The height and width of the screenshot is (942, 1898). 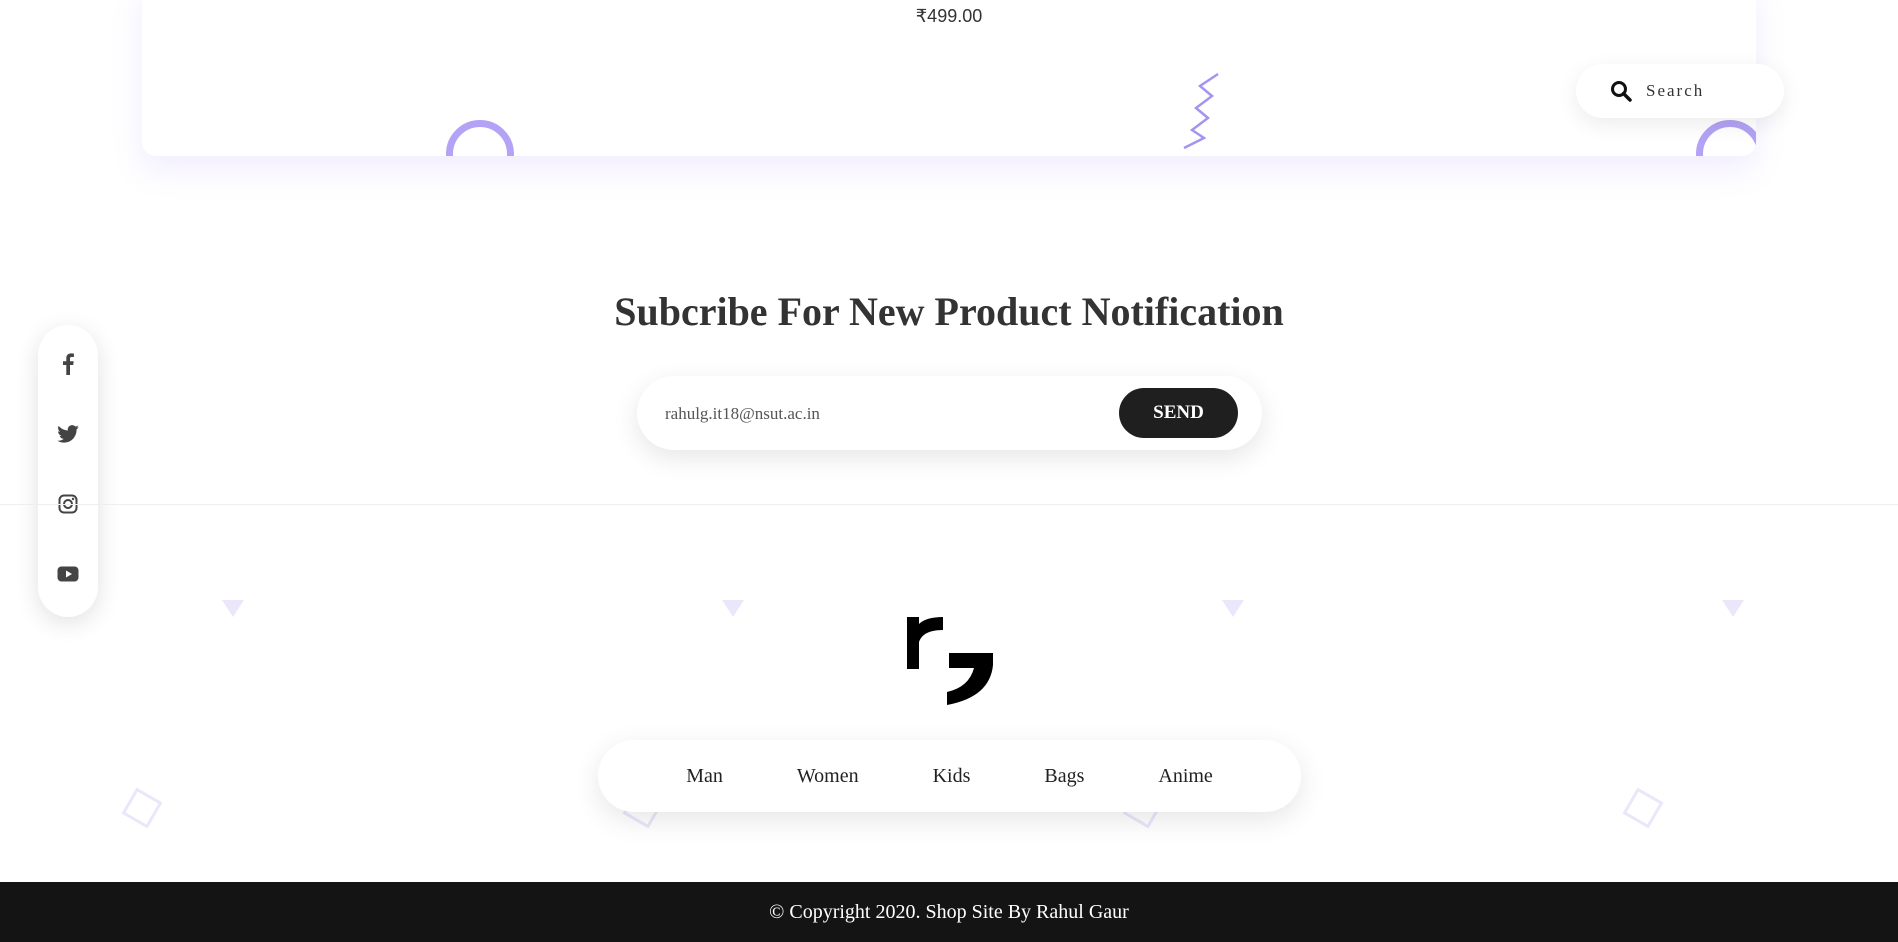 What do you see at coordinates (880, 414) in the screenshot?
I see `email-input` at bounding box center [880, 414].